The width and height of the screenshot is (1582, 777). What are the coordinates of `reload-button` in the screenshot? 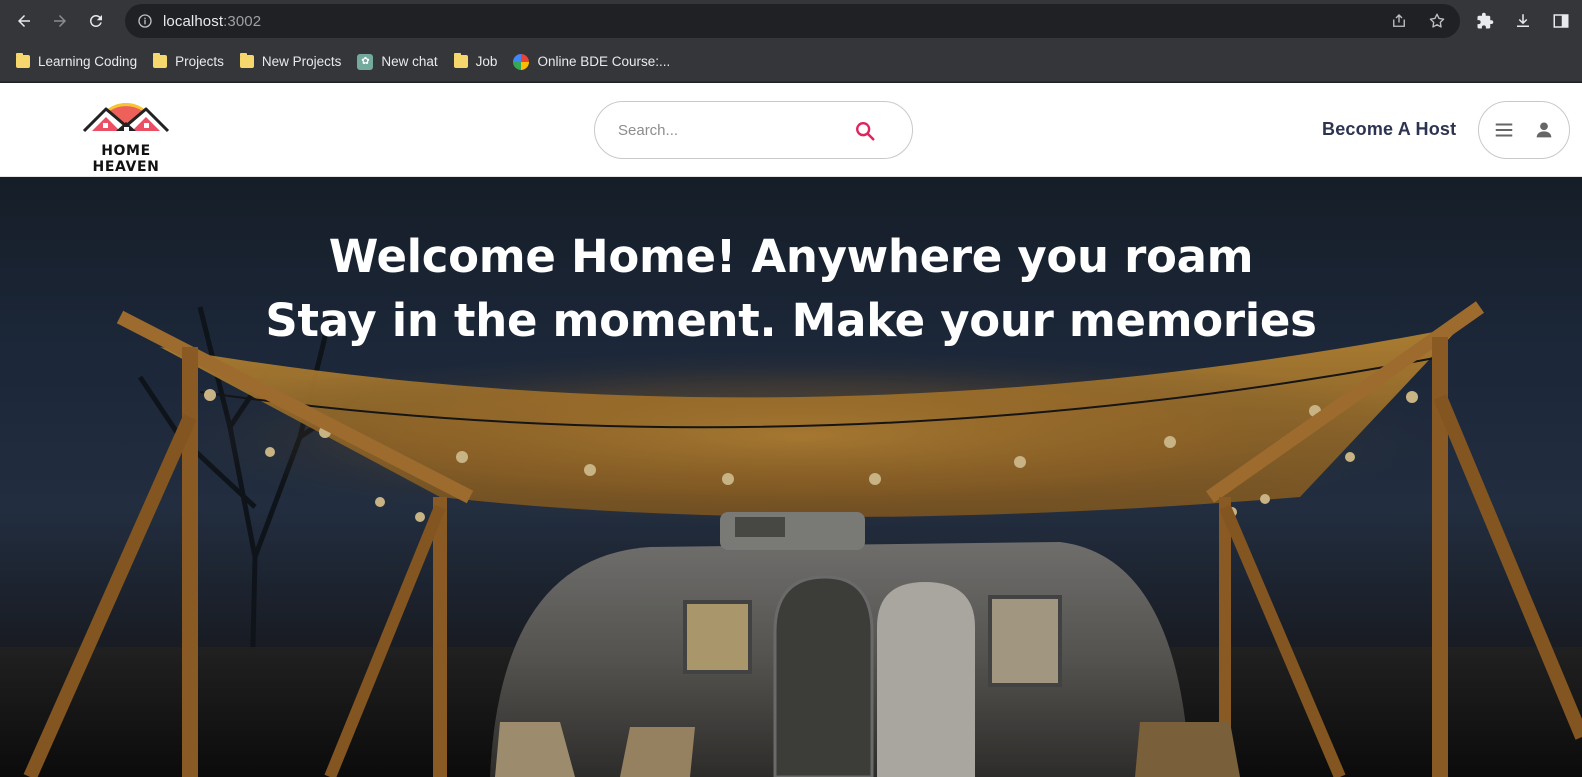 It's located at (96, 21).